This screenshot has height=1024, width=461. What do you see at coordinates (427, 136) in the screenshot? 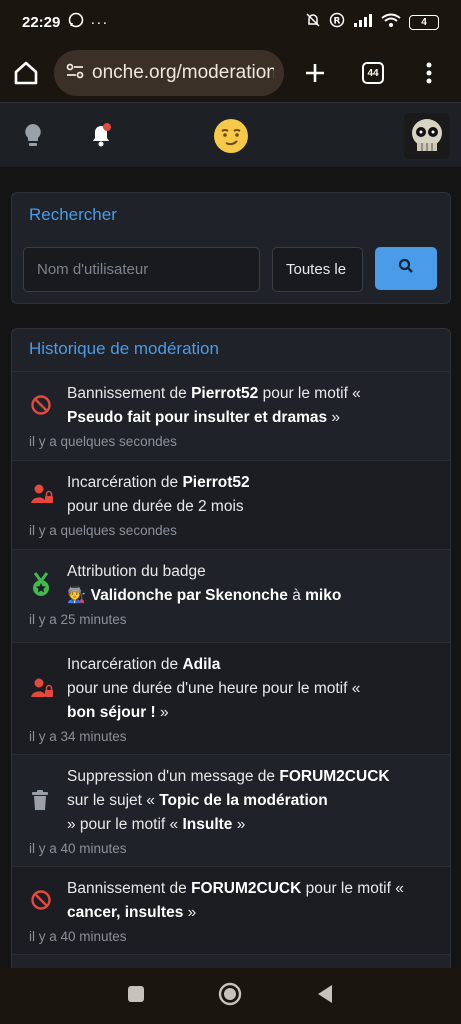
I see `avatar` at bounding box center [427, 136].